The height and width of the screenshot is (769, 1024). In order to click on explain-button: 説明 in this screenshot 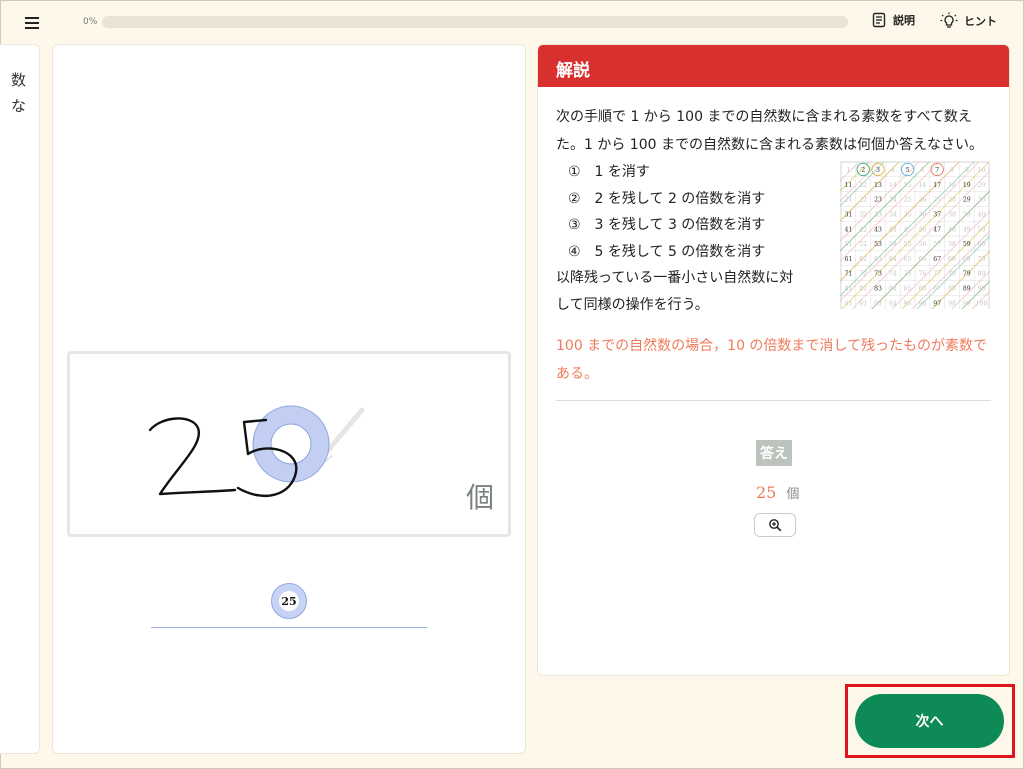, I will do `click(893, 20)`.